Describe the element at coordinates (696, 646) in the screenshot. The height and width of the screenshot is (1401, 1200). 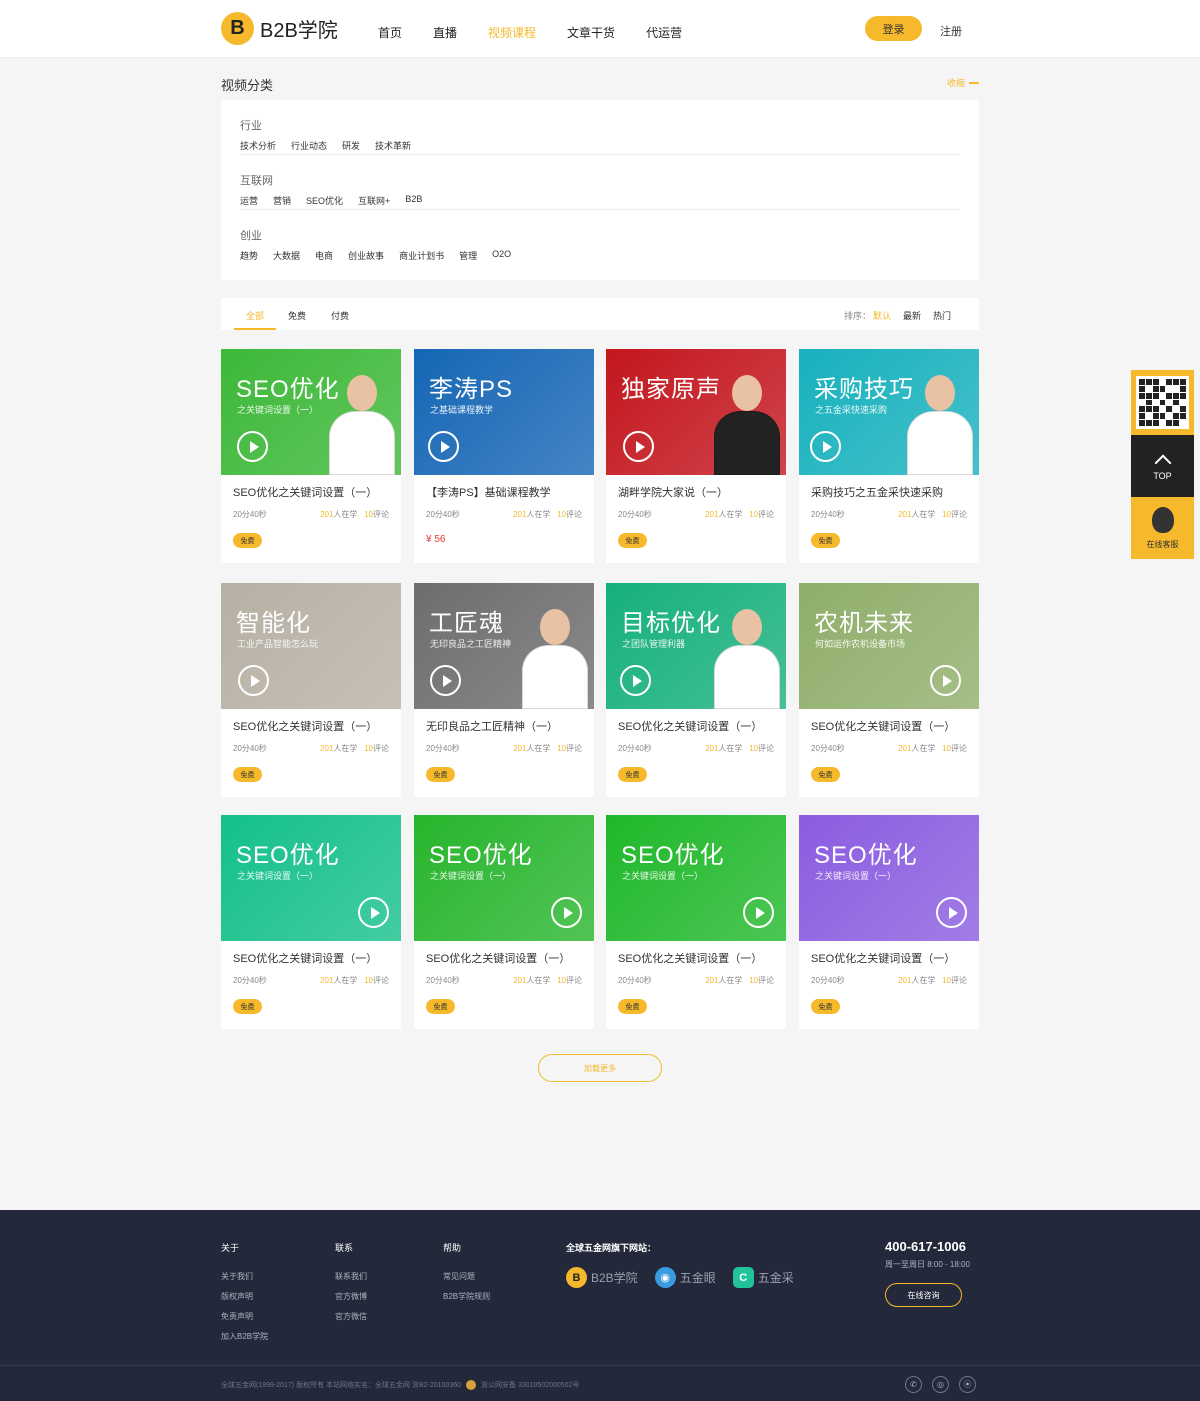
I see `course-thumbnail: 目标优化 之团队管理利器` at that location.